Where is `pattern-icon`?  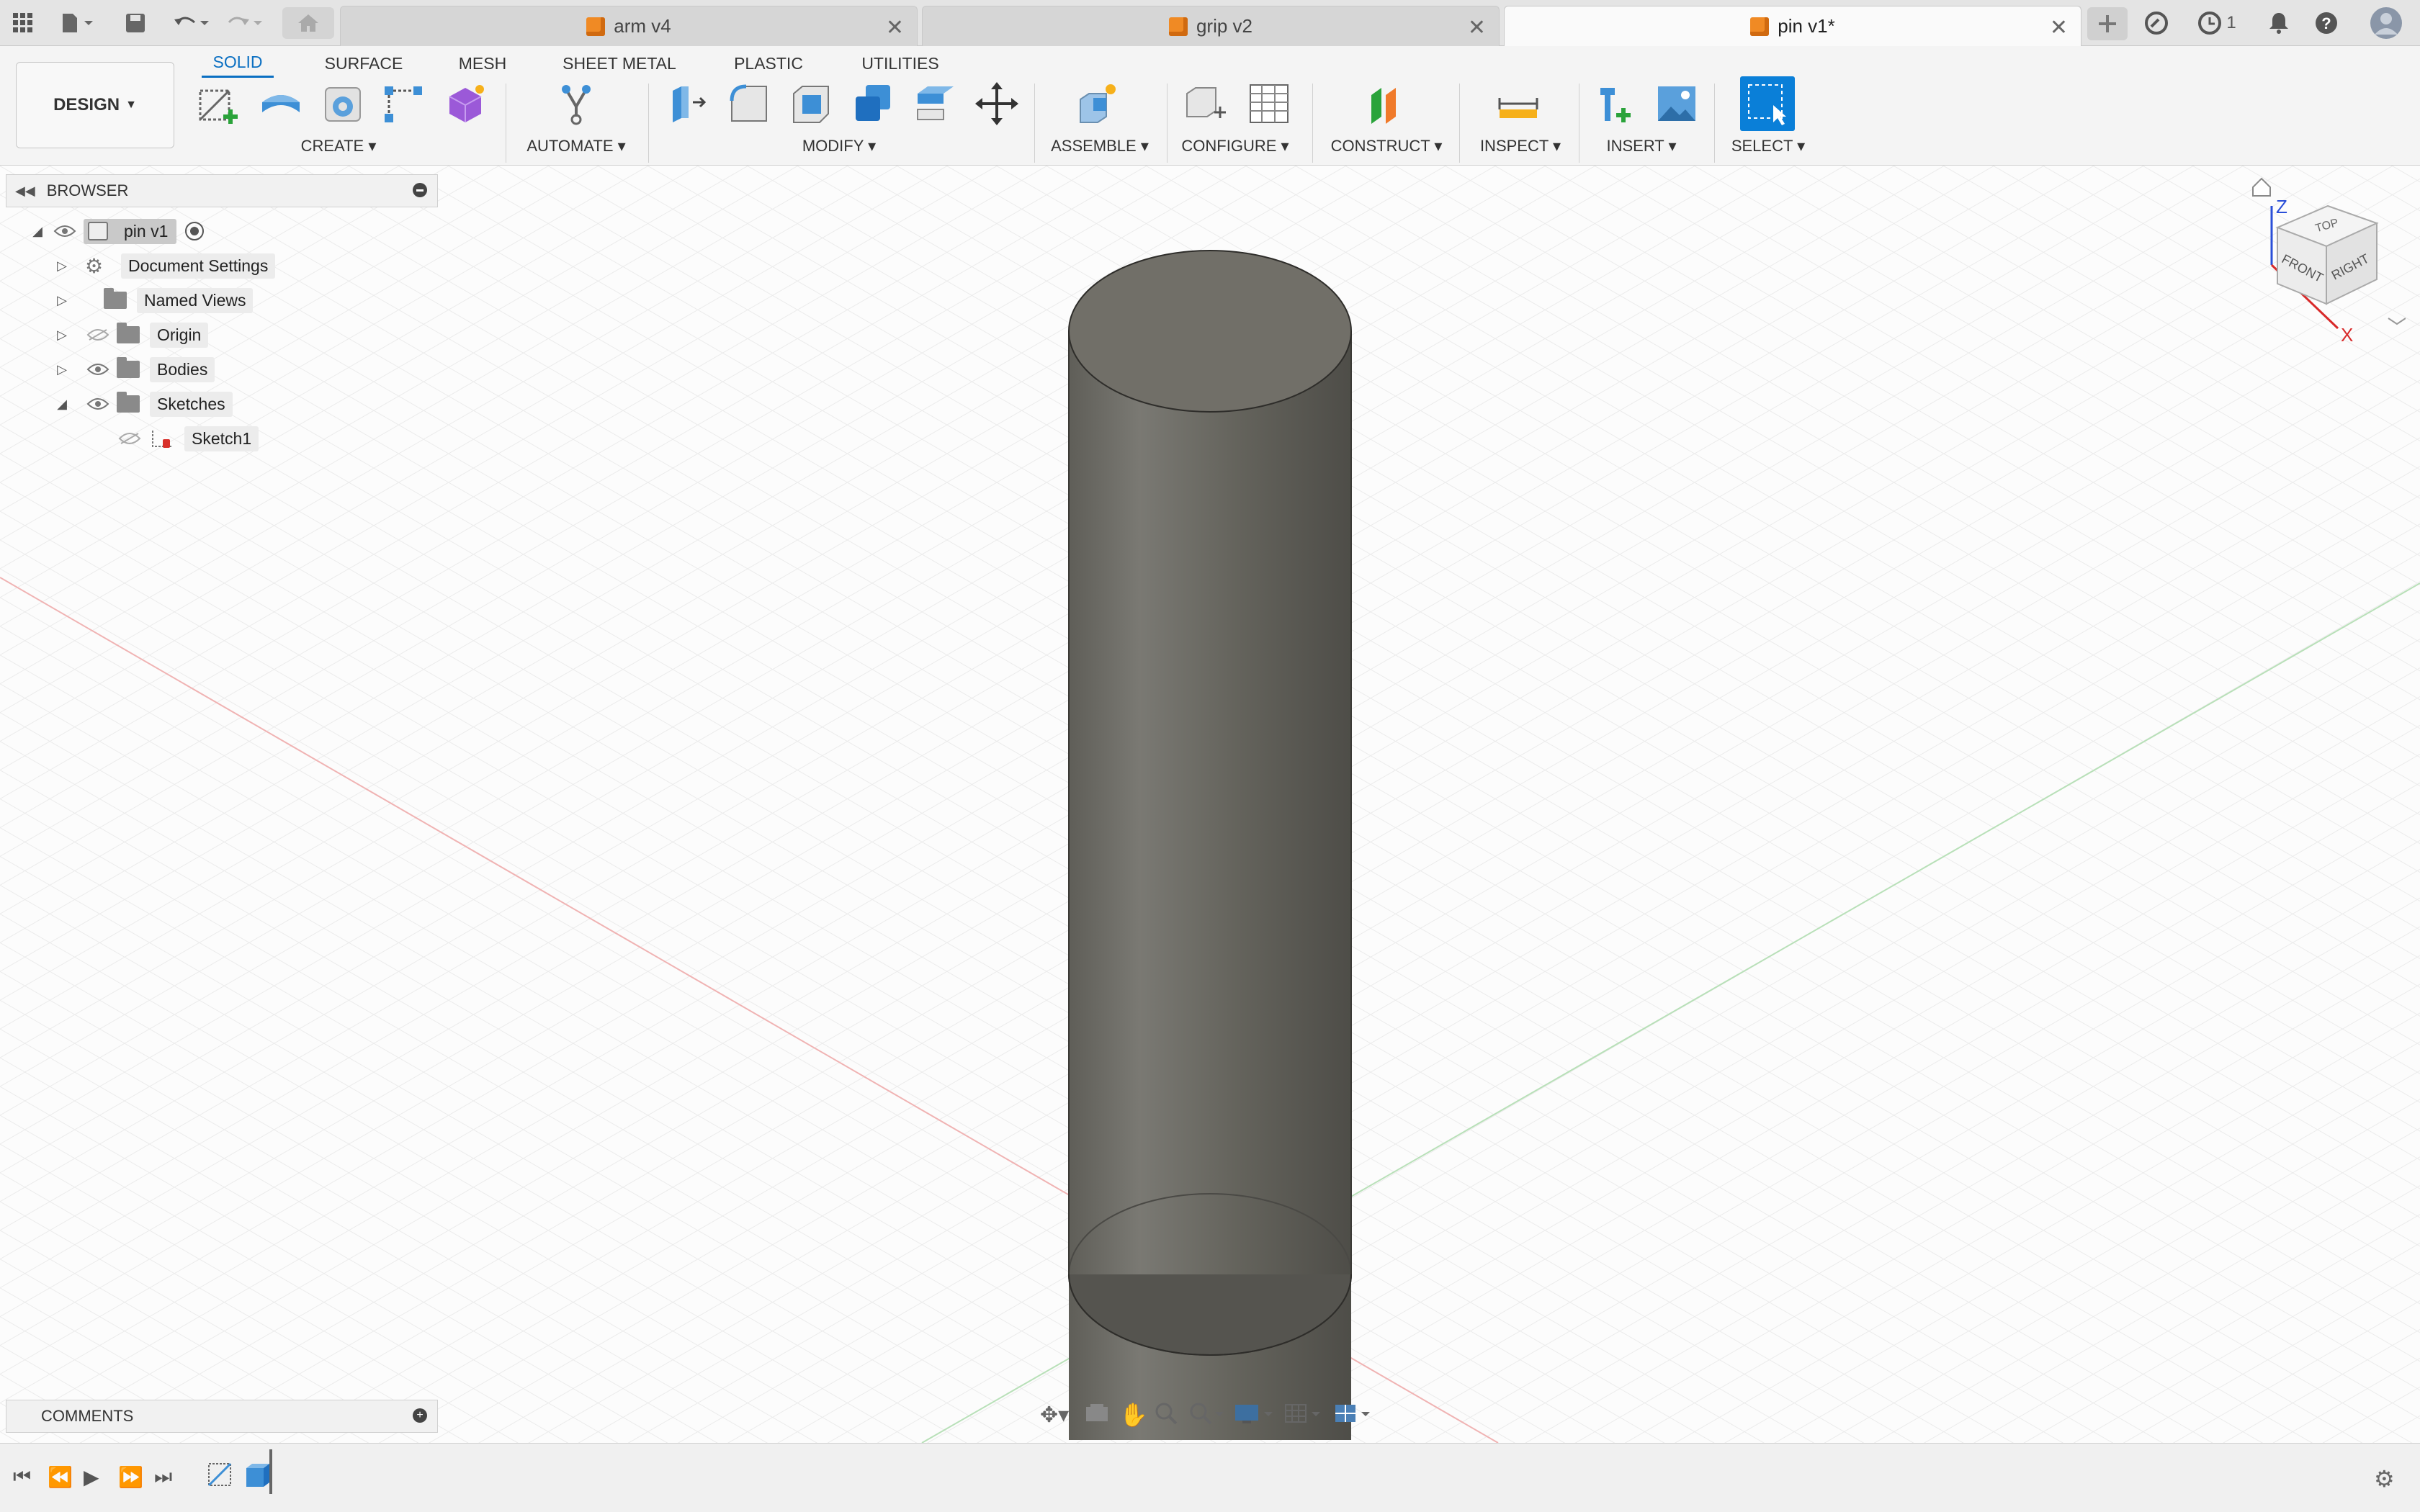 pattern-icon is located at coordinates (403, 103).